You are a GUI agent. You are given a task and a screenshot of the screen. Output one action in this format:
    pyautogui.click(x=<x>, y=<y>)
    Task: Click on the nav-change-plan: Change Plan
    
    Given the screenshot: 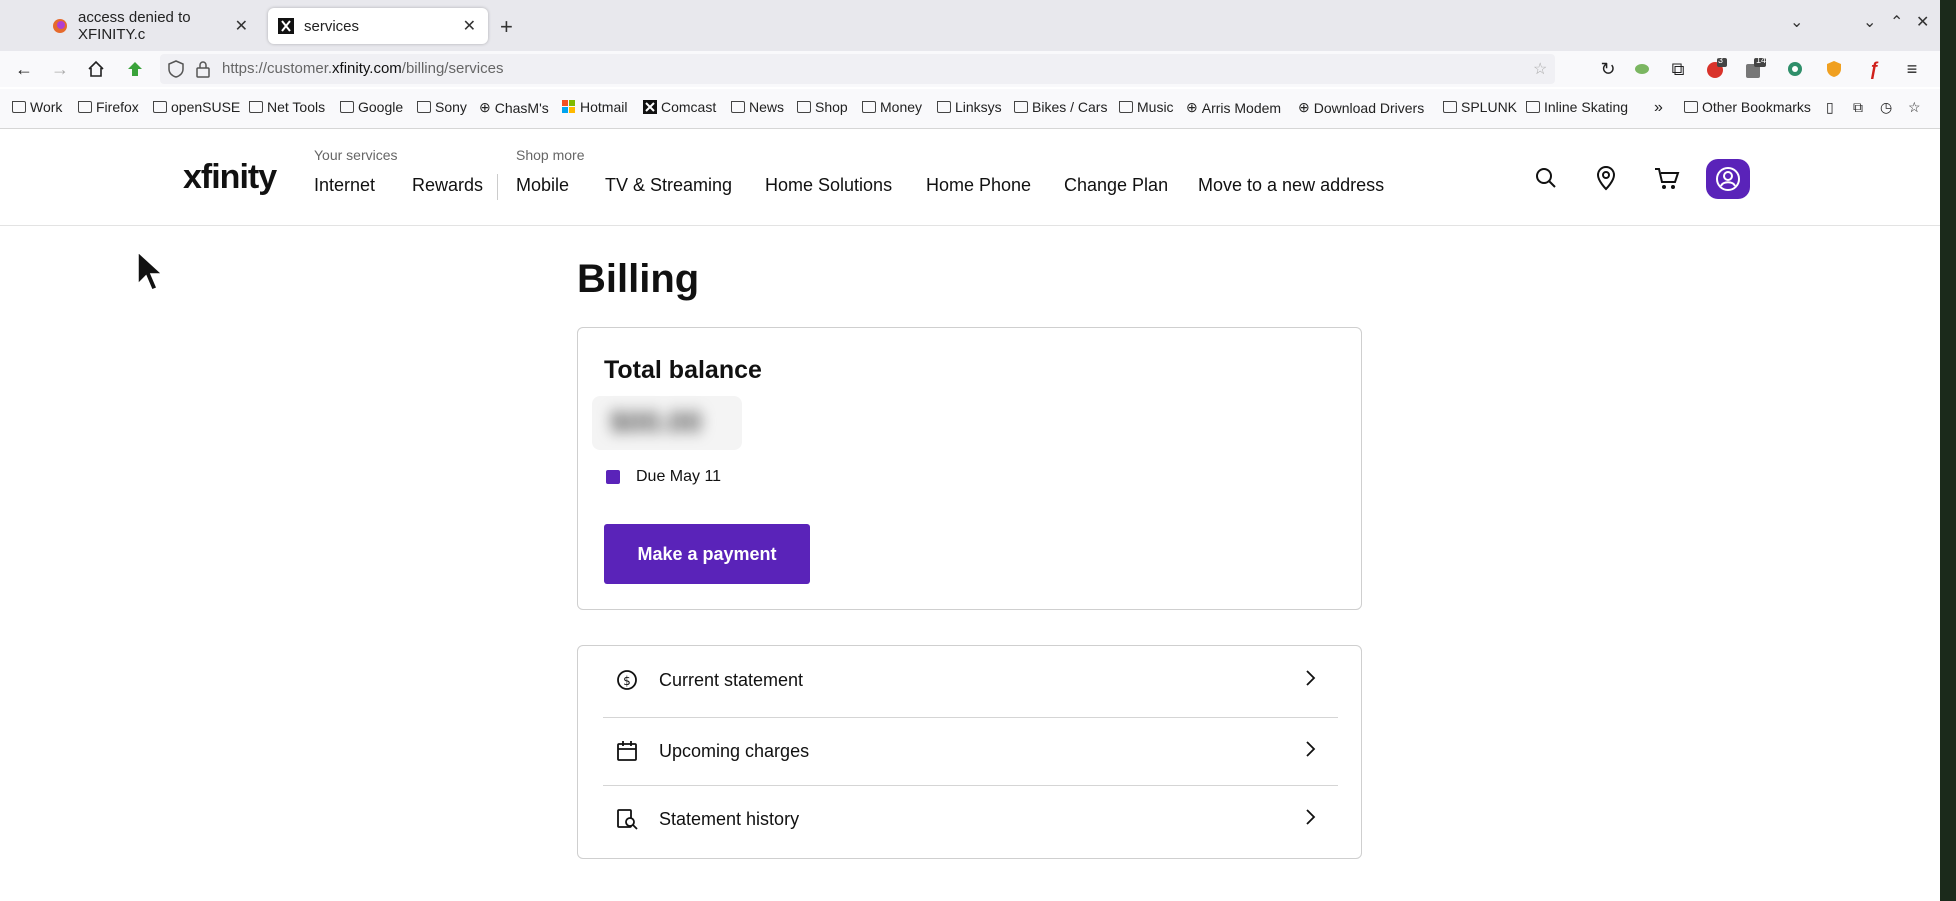 What is the action you would take?
    pyautogui.click(x=1116, y=185)
    